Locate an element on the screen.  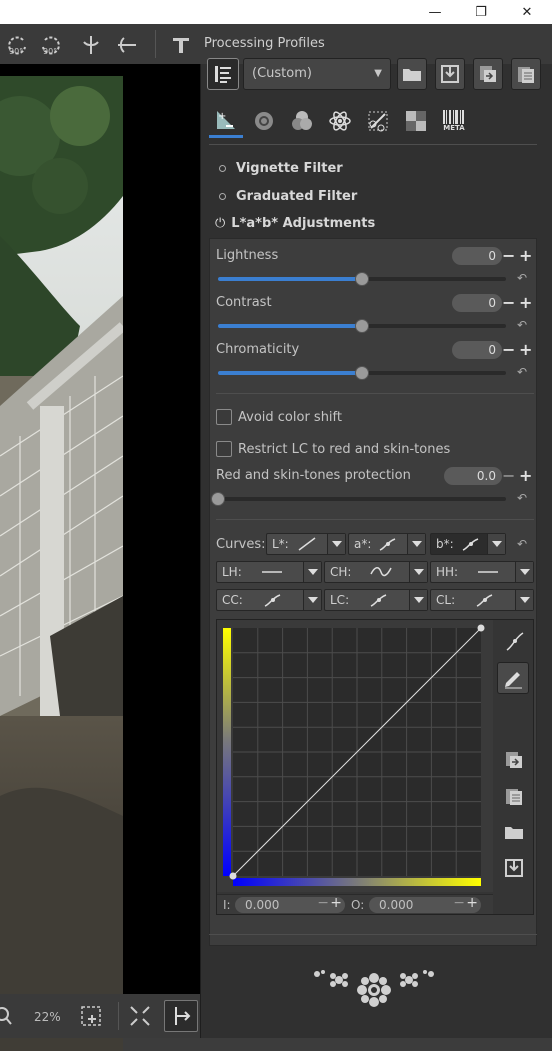
flip-horizontal-button is located at coordinates (91, 45).